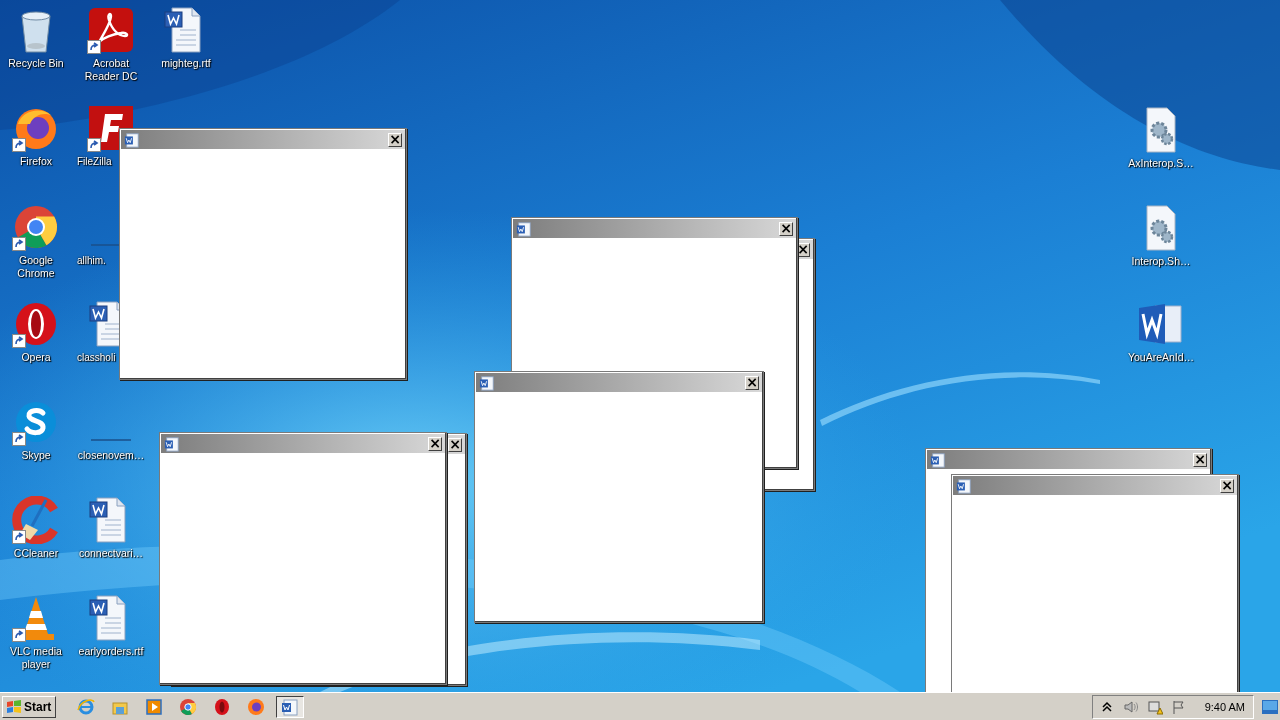 Image resolution: width=1280 pixels, height=720 pixels. Describe the element at coordinates (36, 357) in the screenshot. I see `icon-label: Opera` at that location.